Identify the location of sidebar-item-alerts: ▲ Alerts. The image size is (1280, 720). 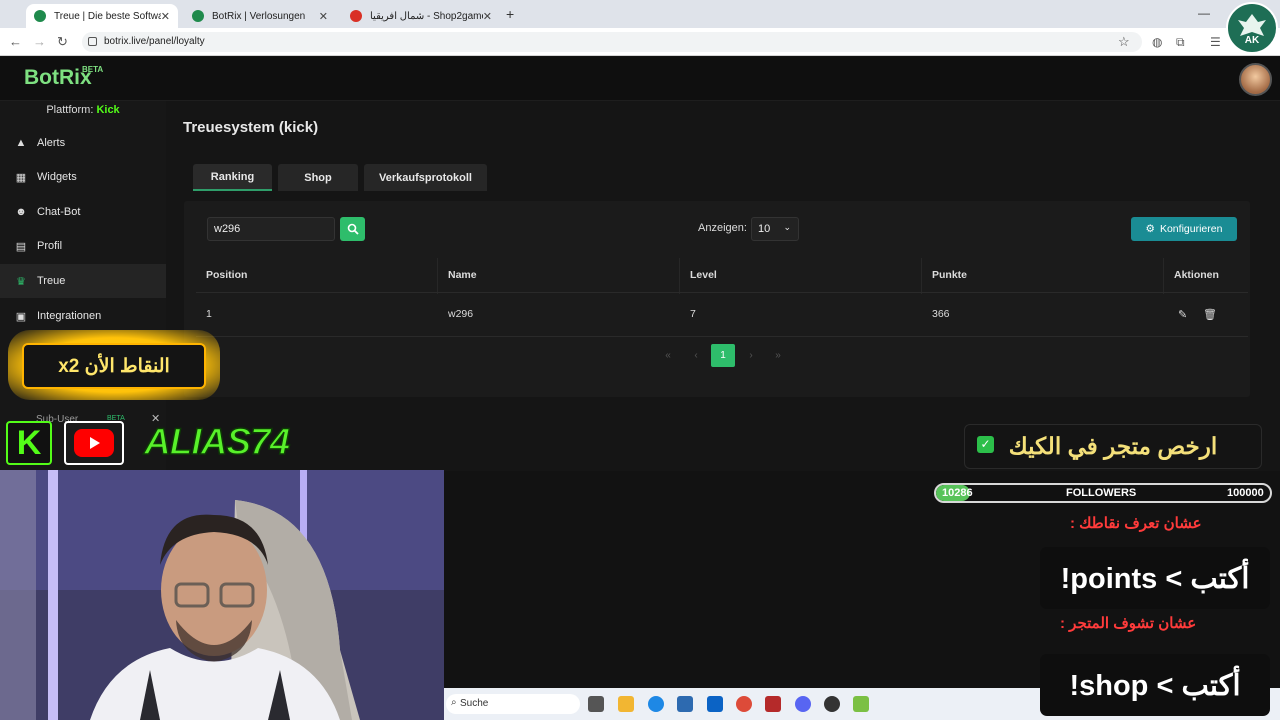
(83, 143).